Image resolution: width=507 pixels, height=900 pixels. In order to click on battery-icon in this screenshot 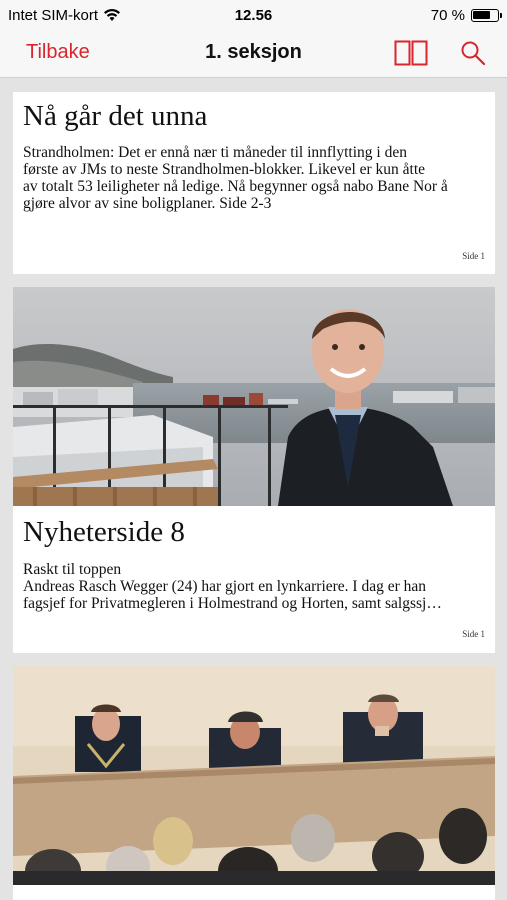, I will do `click(486, 15)`.